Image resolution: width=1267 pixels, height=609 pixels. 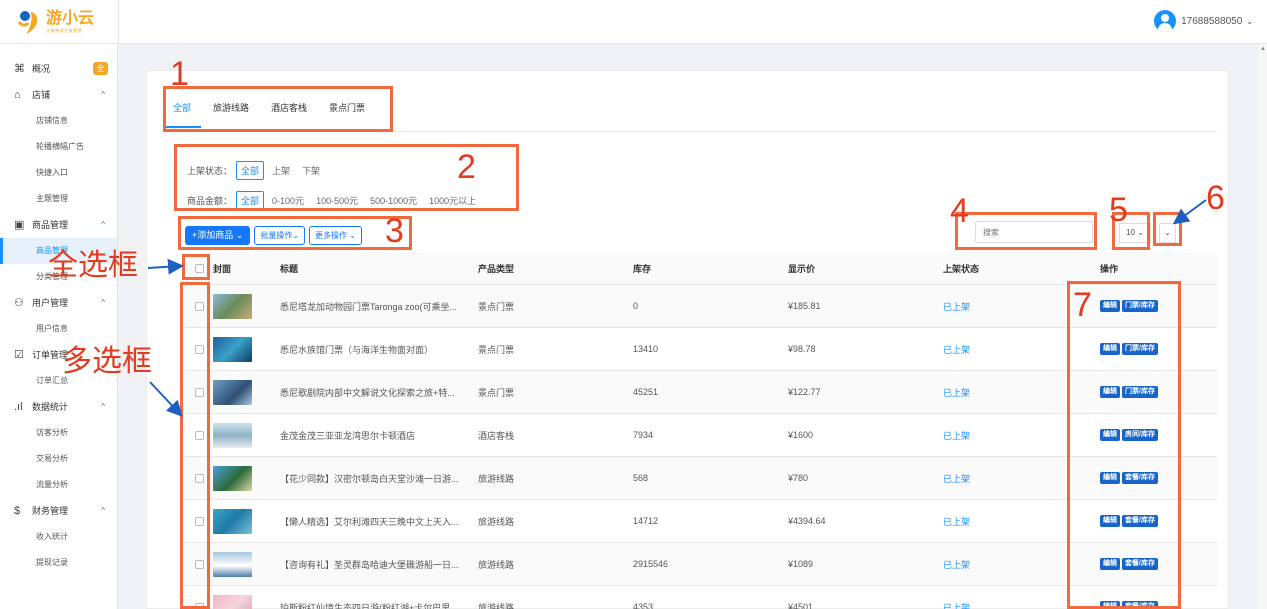 What do you see at coordinates (1189, 212) in the screenshot?
I see `arrow-column-menu` at bounding box center [1189, 212].